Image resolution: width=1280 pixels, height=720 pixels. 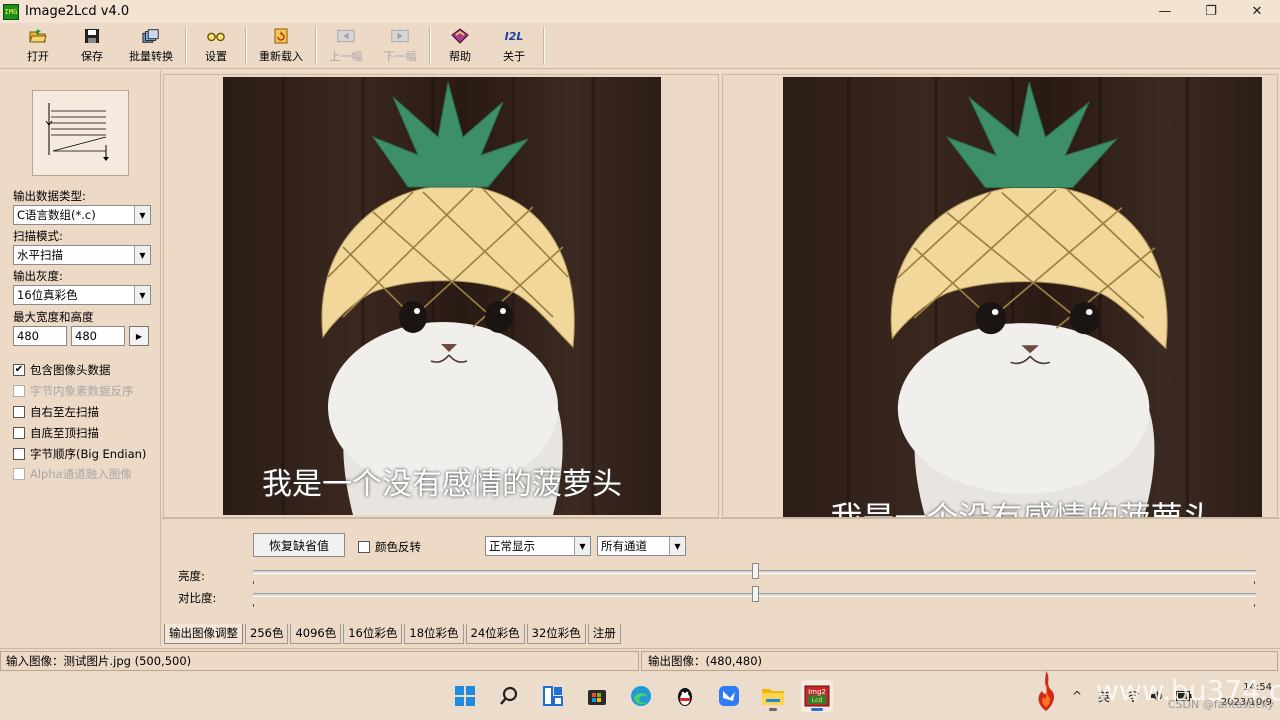 I want to click on apply-size-button: ▶, so click(x=139, y=336).